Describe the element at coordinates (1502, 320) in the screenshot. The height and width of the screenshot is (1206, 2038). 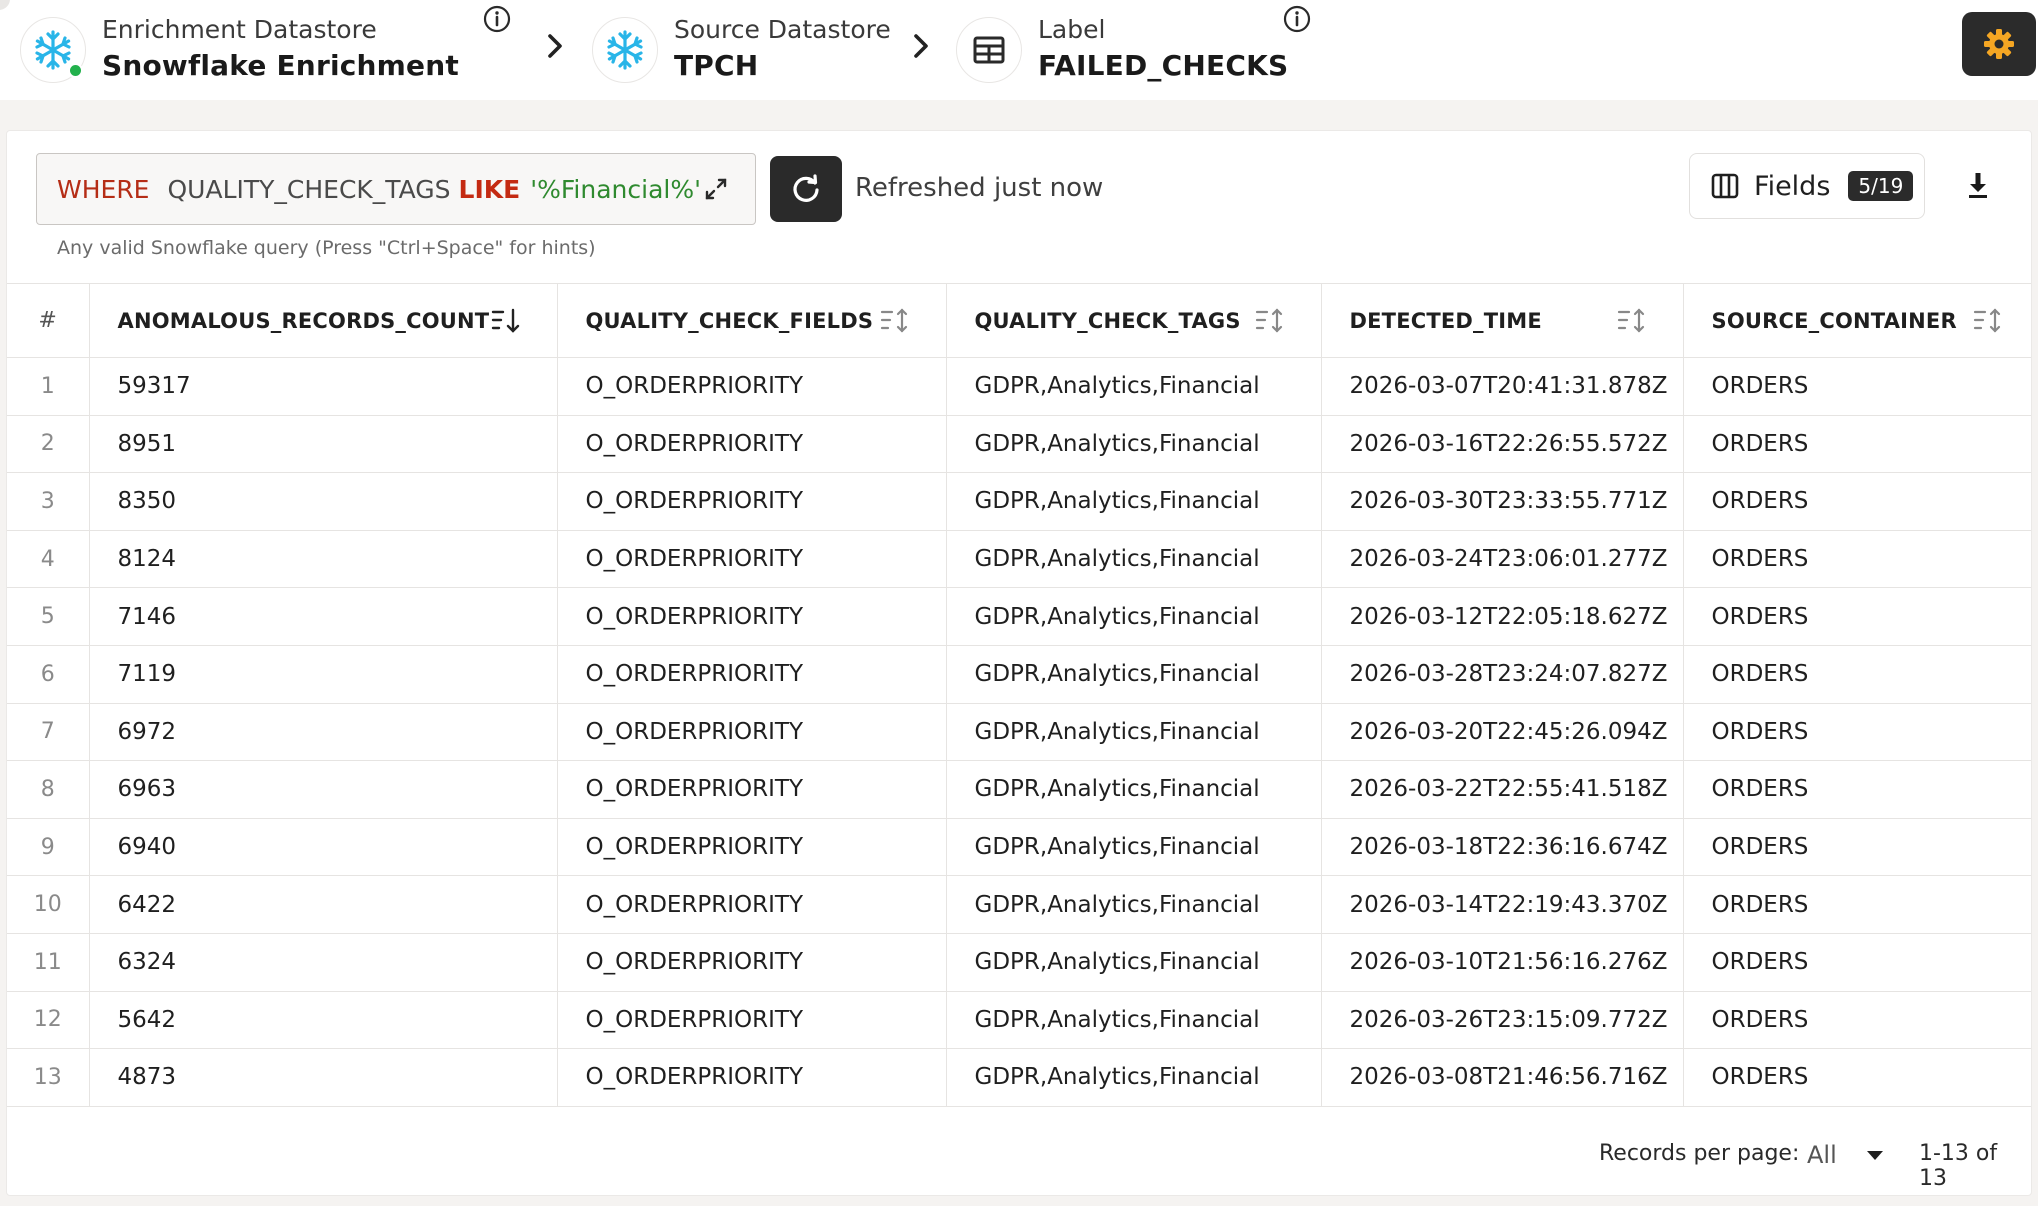
I see `column-header: DETECTED_TIME` at that location.